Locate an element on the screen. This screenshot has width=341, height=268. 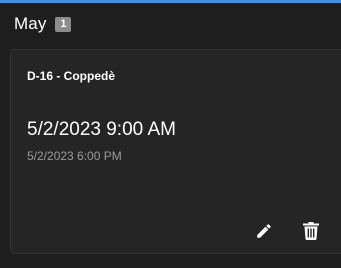
trash-icon is located at coordinates (311, 231).